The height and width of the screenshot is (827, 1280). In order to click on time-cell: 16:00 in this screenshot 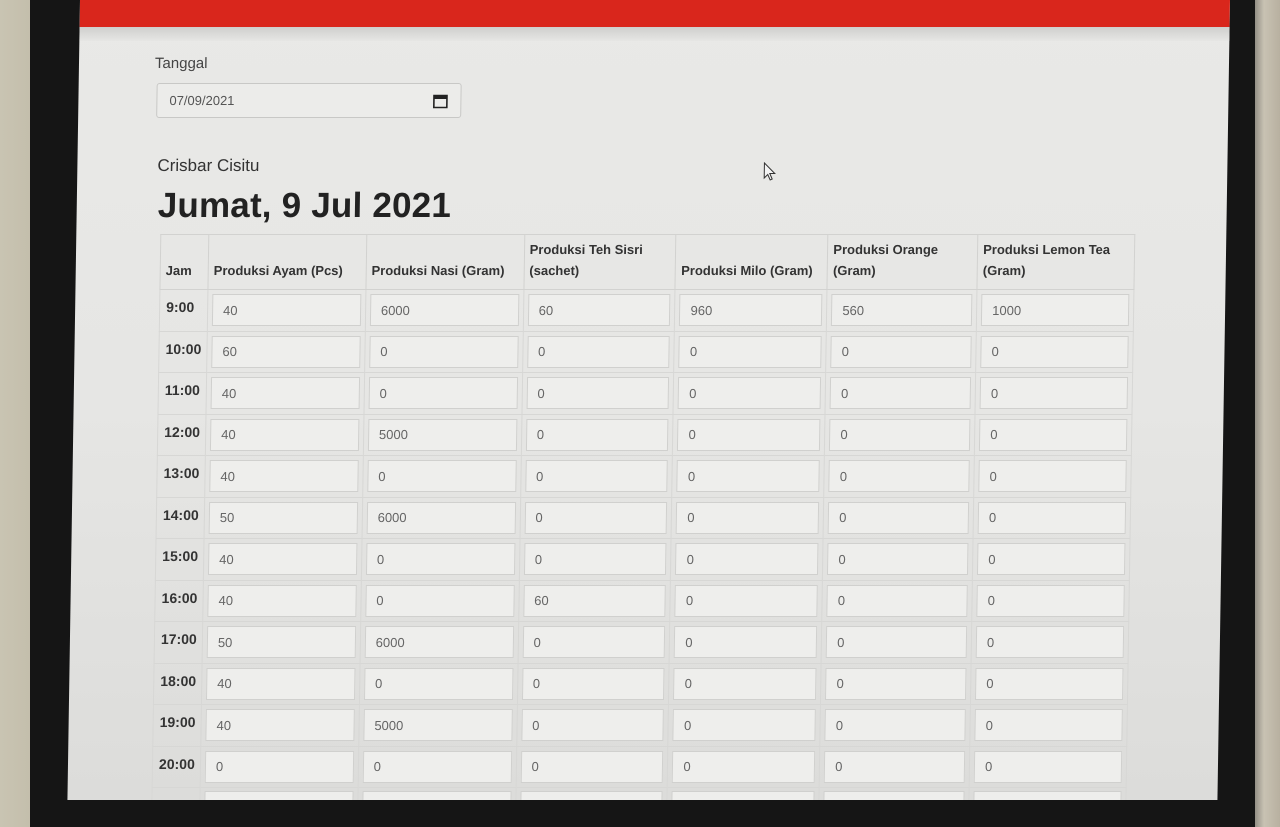, I will do `click(179, 601)`.